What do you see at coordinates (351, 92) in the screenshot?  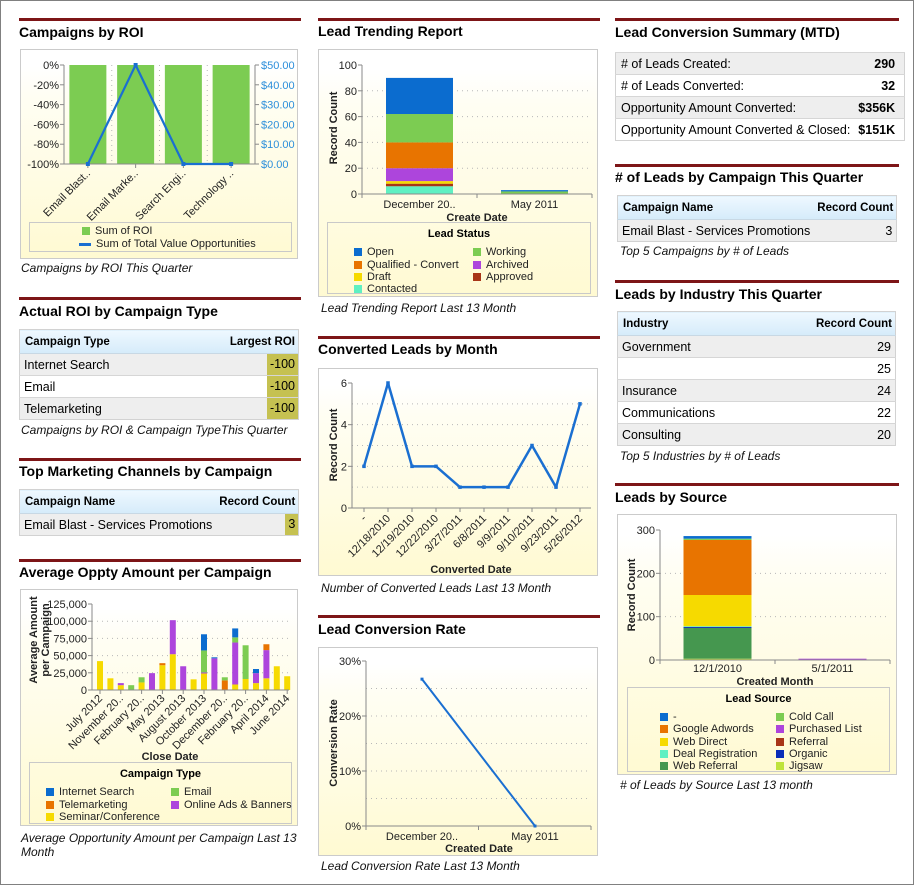 I see `y-tick-label: 80` at bounding box center [351, 92].